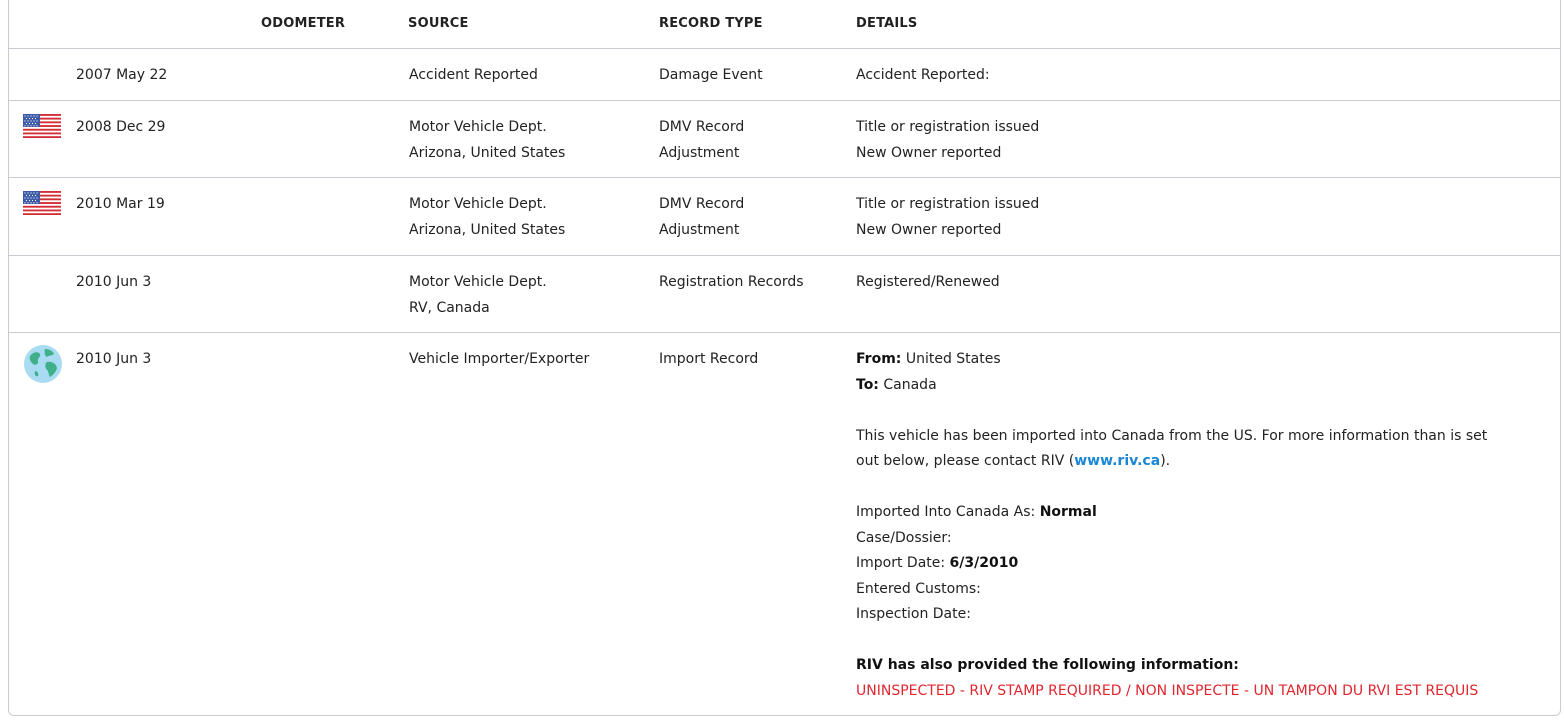  I want to click on row-date: 2007 May 22, so click(122, 75).